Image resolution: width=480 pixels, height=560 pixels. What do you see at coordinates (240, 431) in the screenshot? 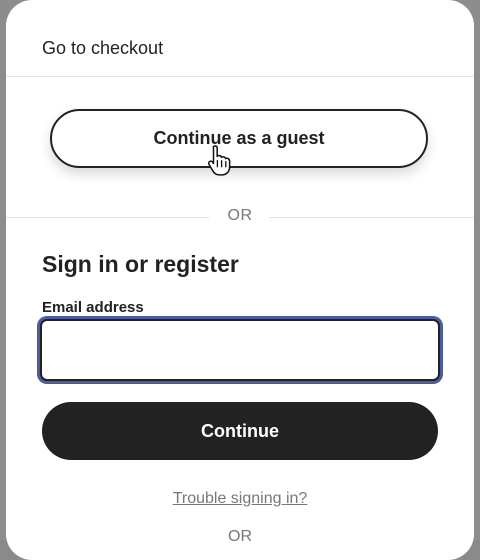
I see `continue-button: Continue` at bounding box center [240, 431].